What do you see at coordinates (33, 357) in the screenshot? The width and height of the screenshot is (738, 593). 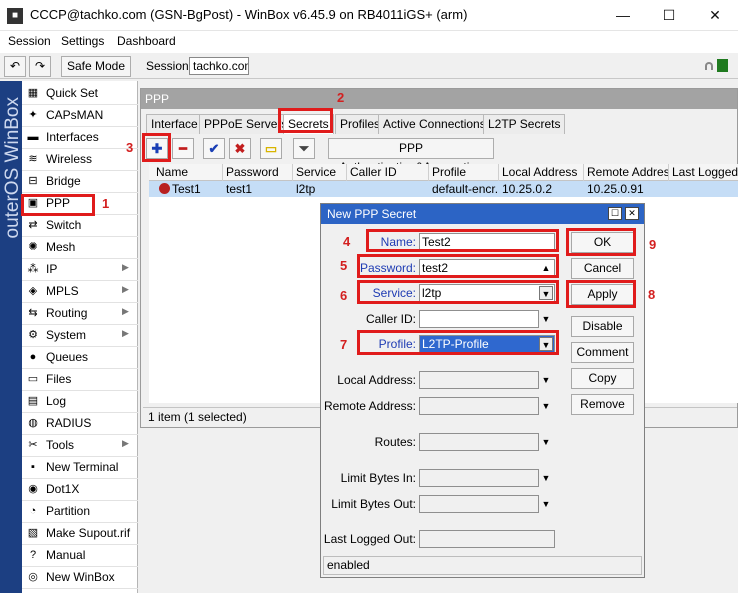 I see `queues-icon: ●` at bounding box center [33, 357].